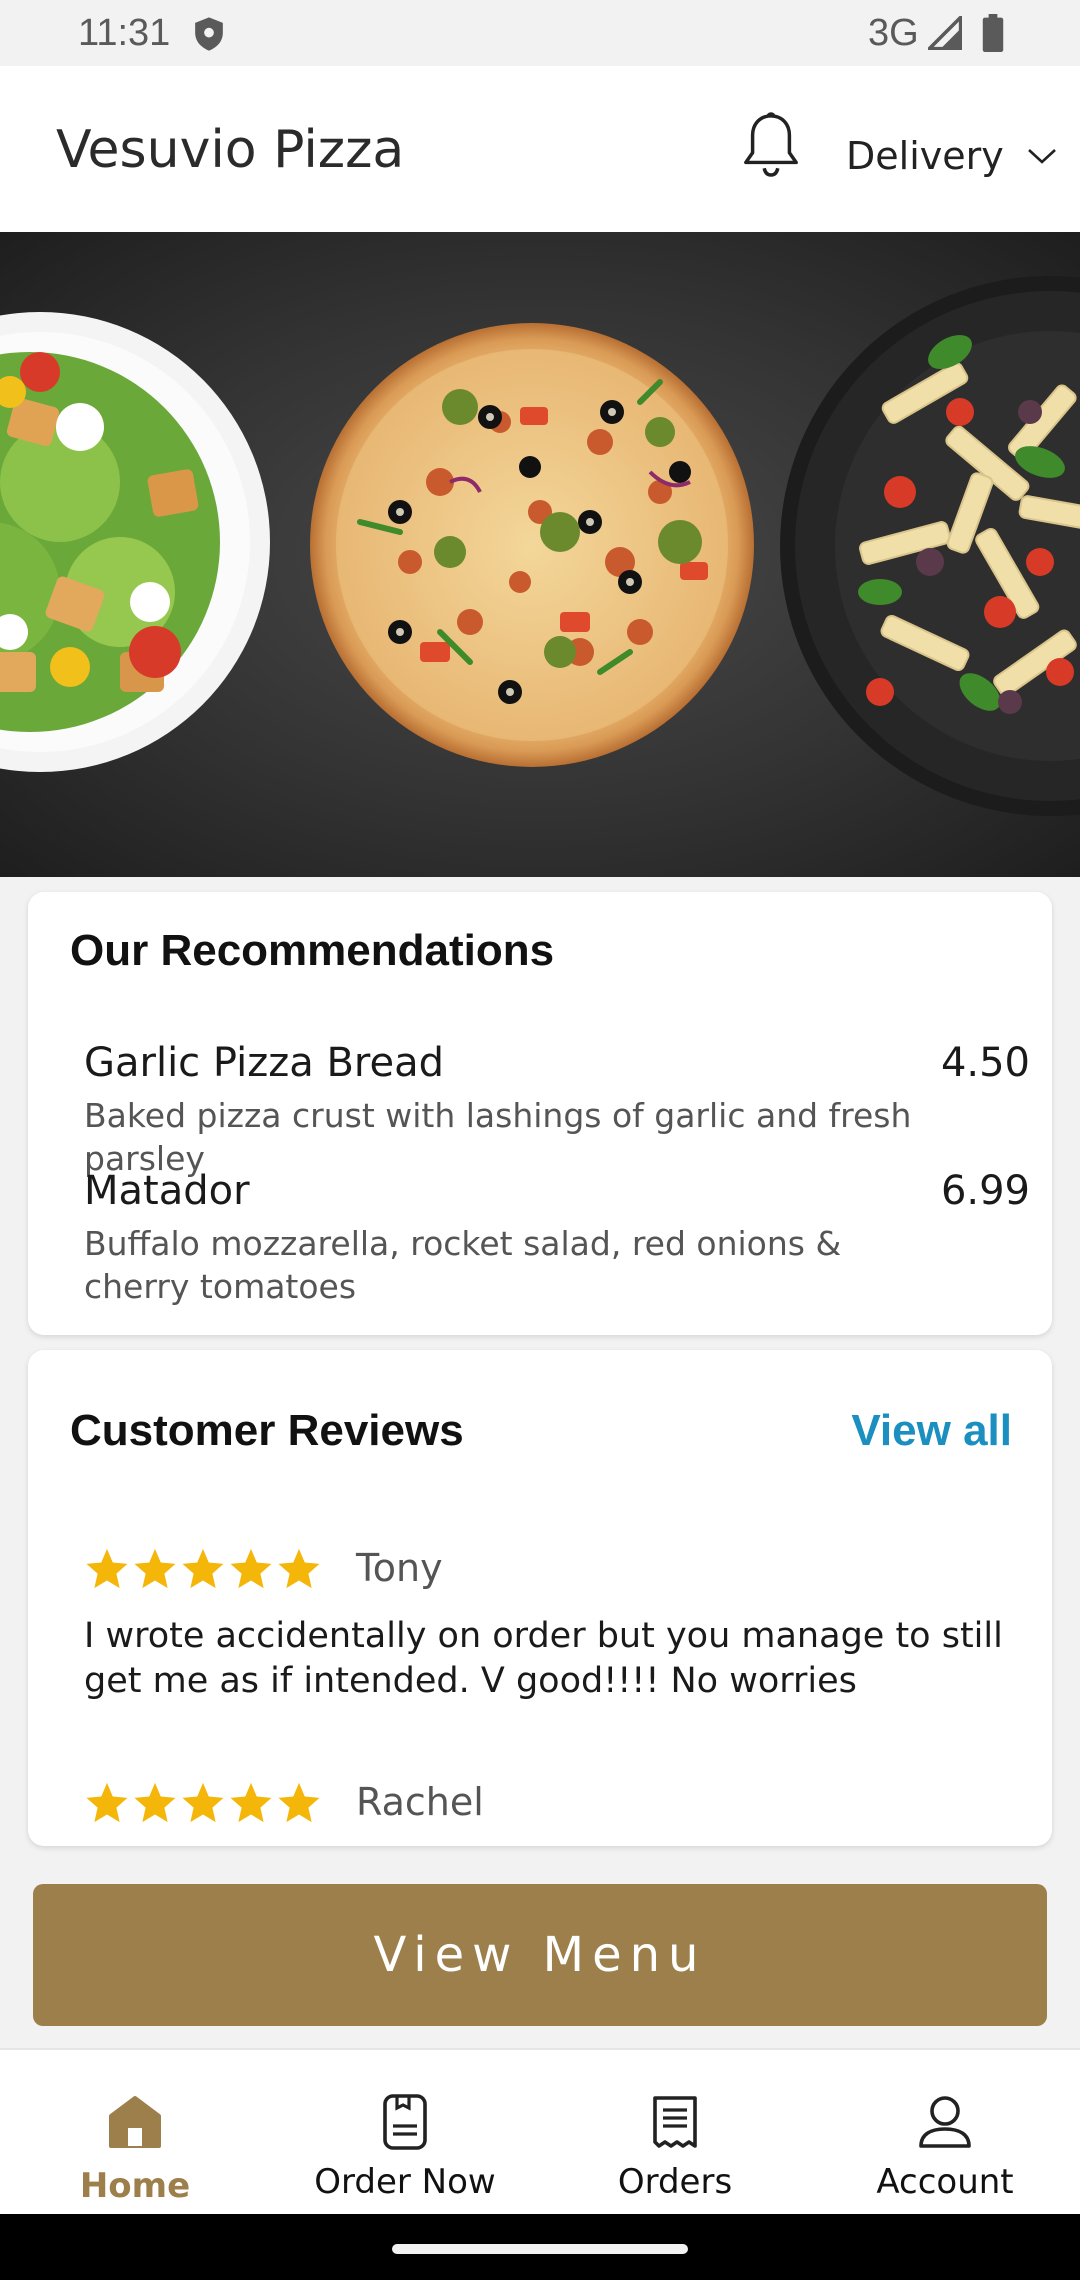 The width and height of the screenshot is (1080, 2280). What do you see at coordinates (540, 33) in the screenshot?
I see `status-bar: 11:31 3G` at bounding box center [540, 33].